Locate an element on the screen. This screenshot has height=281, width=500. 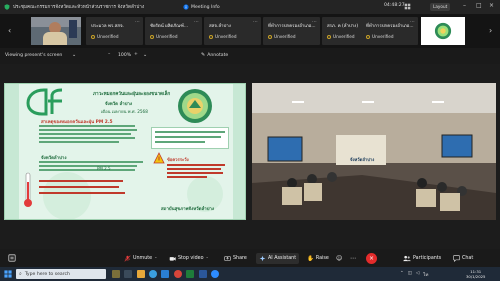
hand-icon: ✋ is located at coordinates (310, 258).